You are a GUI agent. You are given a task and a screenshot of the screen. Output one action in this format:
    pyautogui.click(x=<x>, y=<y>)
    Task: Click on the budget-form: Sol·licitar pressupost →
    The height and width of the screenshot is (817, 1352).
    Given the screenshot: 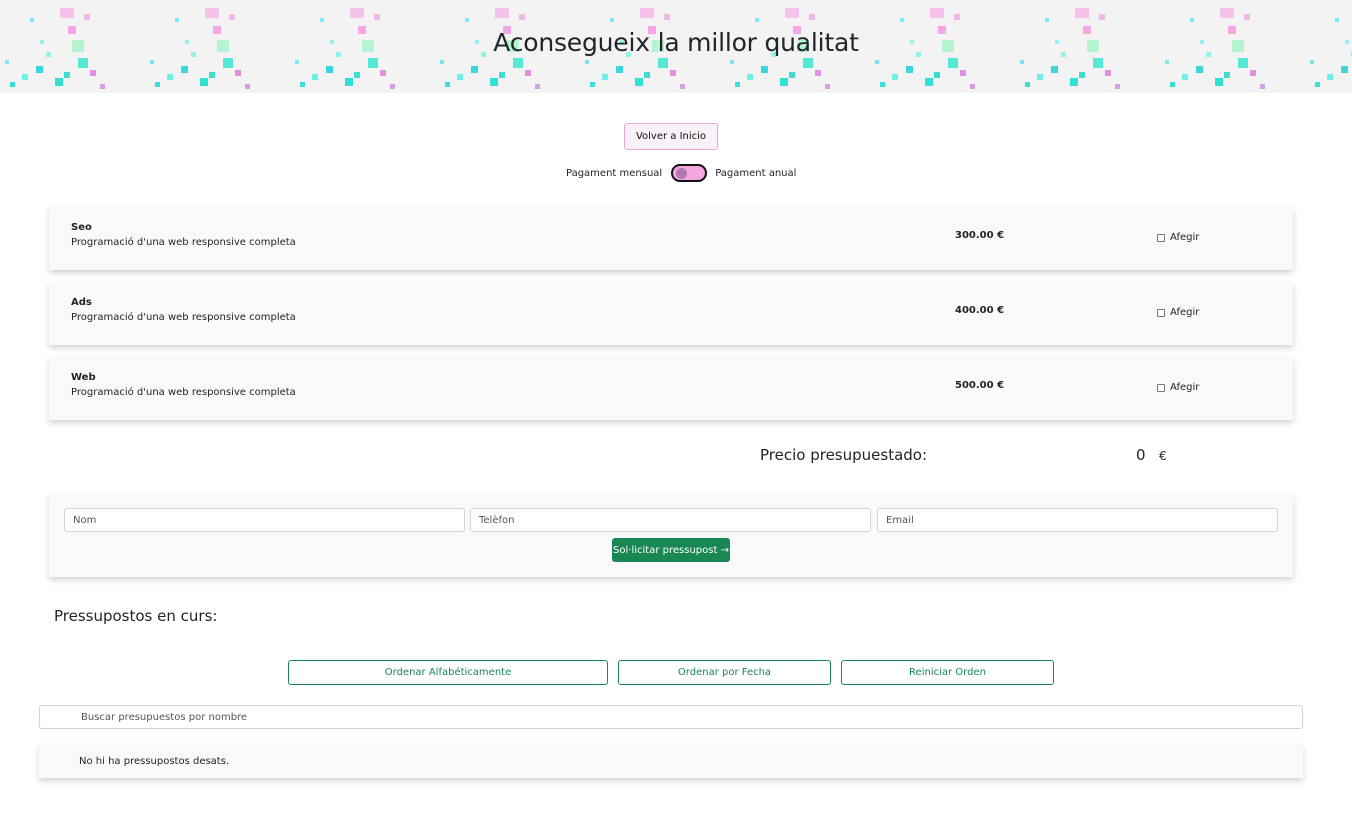 What is the action you would take?
    pyautogui.click(x=671, y=535)
    